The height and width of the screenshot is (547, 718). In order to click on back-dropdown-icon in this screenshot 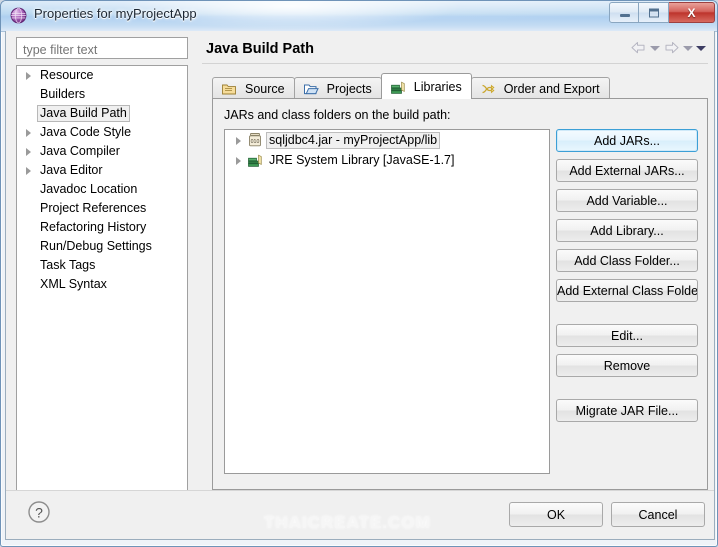, I will do `click(655, 48)`.